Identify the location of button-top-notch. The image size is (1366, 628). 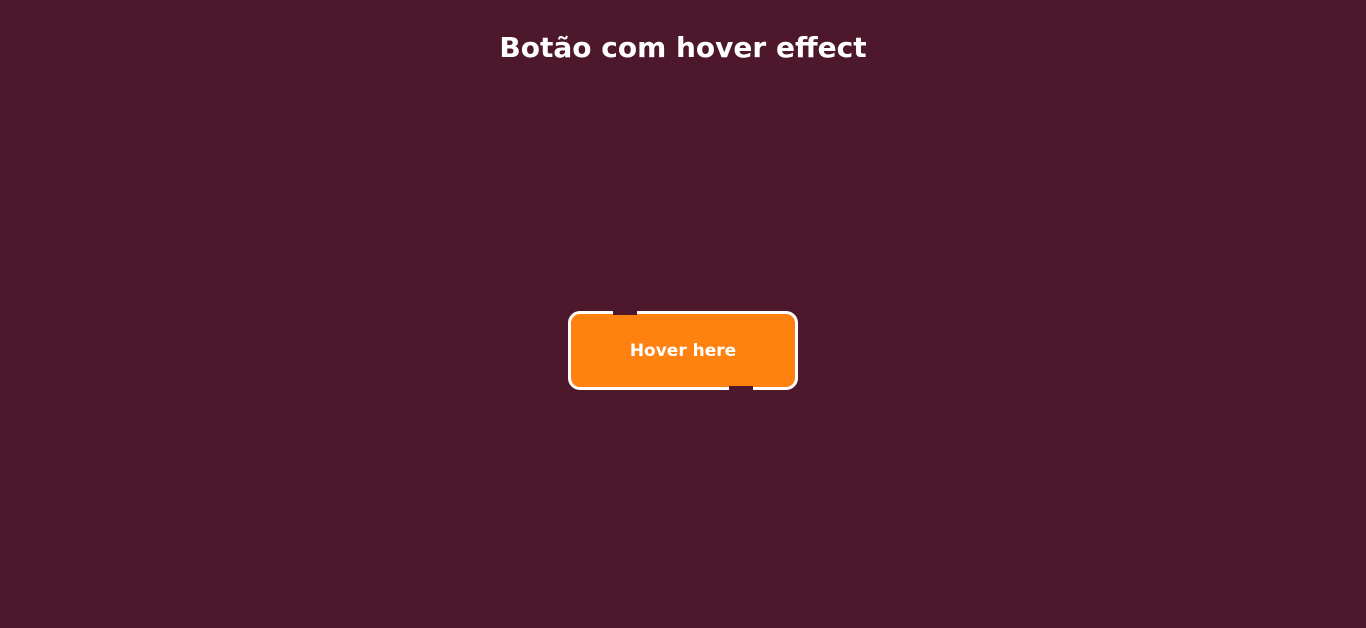
(625, 313).